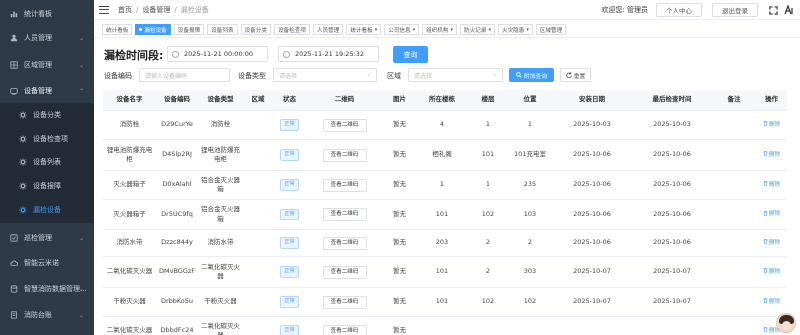 Image resolution: width=800 pixels, height=335 pixels. Describe the element at coordinates (672, 301) in the screenshot. I see `cell-last_check: 2025-10-07` at that location.